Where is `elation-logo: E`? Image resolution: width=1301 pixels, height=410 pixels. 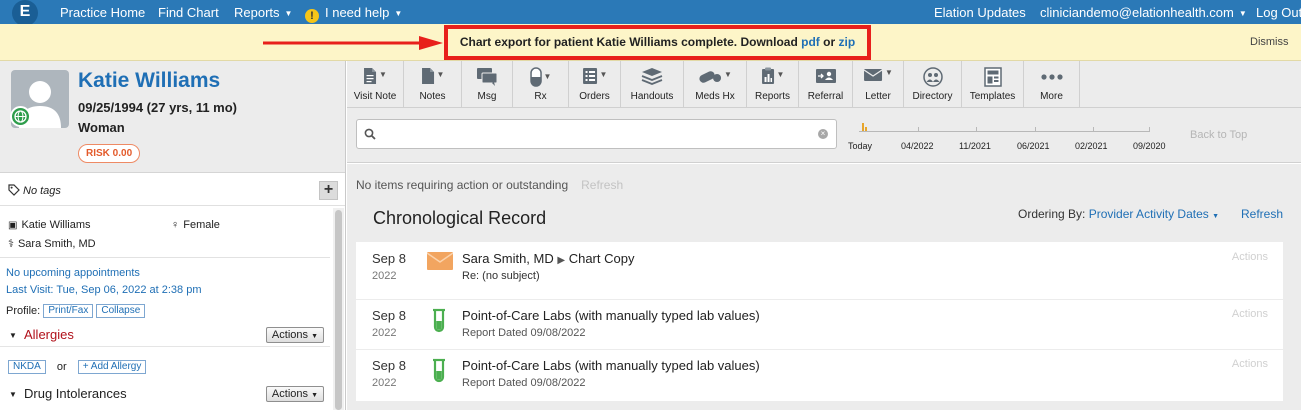
elation-logo: E is located at coordinates (25, 13).